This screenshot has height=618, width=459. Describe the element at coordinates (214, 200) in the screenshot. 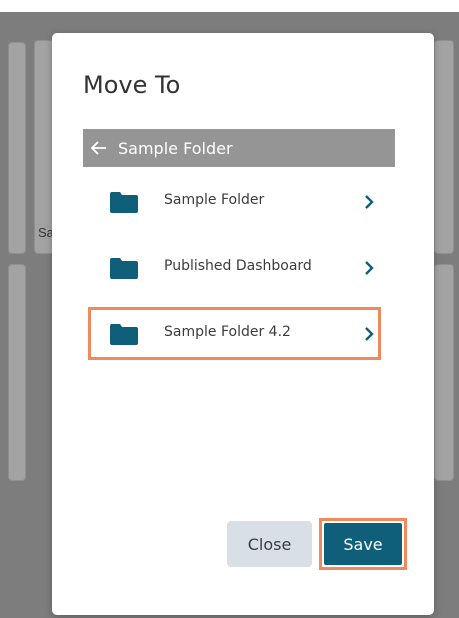

I see `folder-label: Sample Folder` at that location.